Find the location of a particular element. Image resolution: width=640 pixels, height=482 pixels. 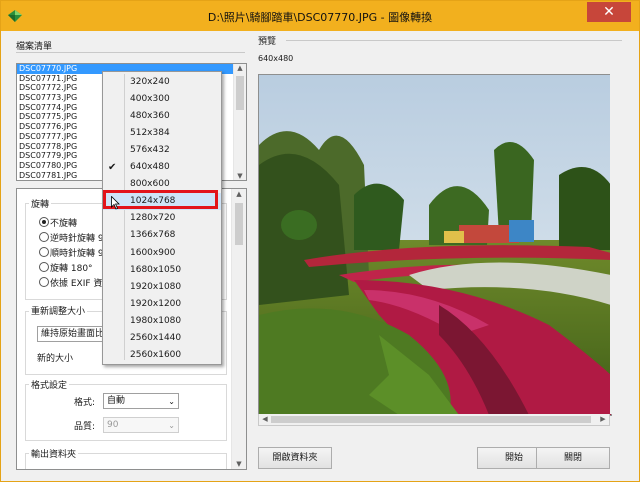

size-option-item: 1920x1080 is located at coordinates (162, 287).